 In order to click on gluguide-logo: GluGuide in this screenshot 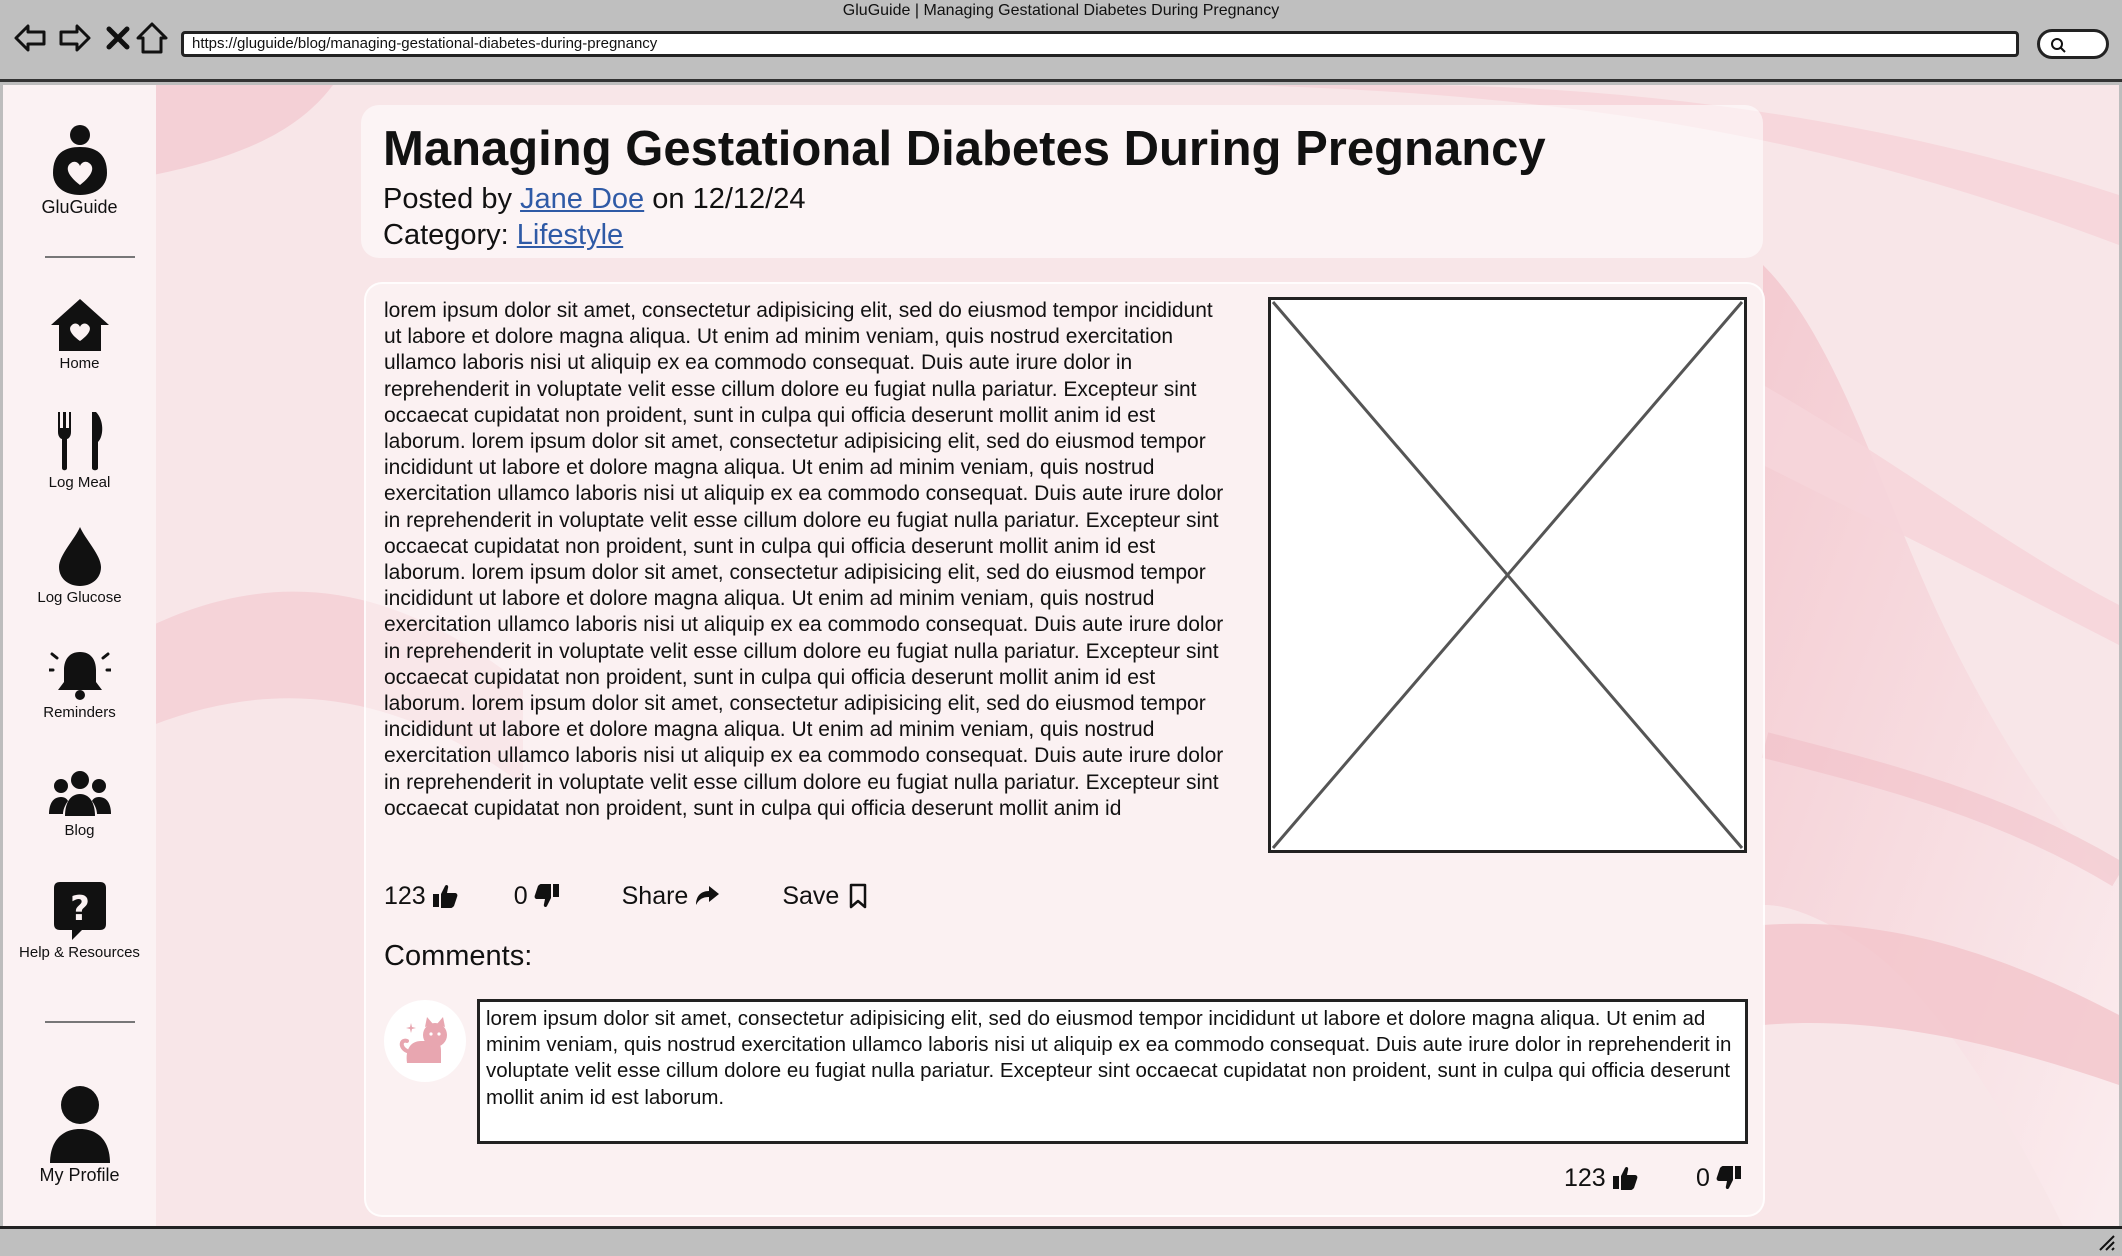, I will do `click(79, 170)`.